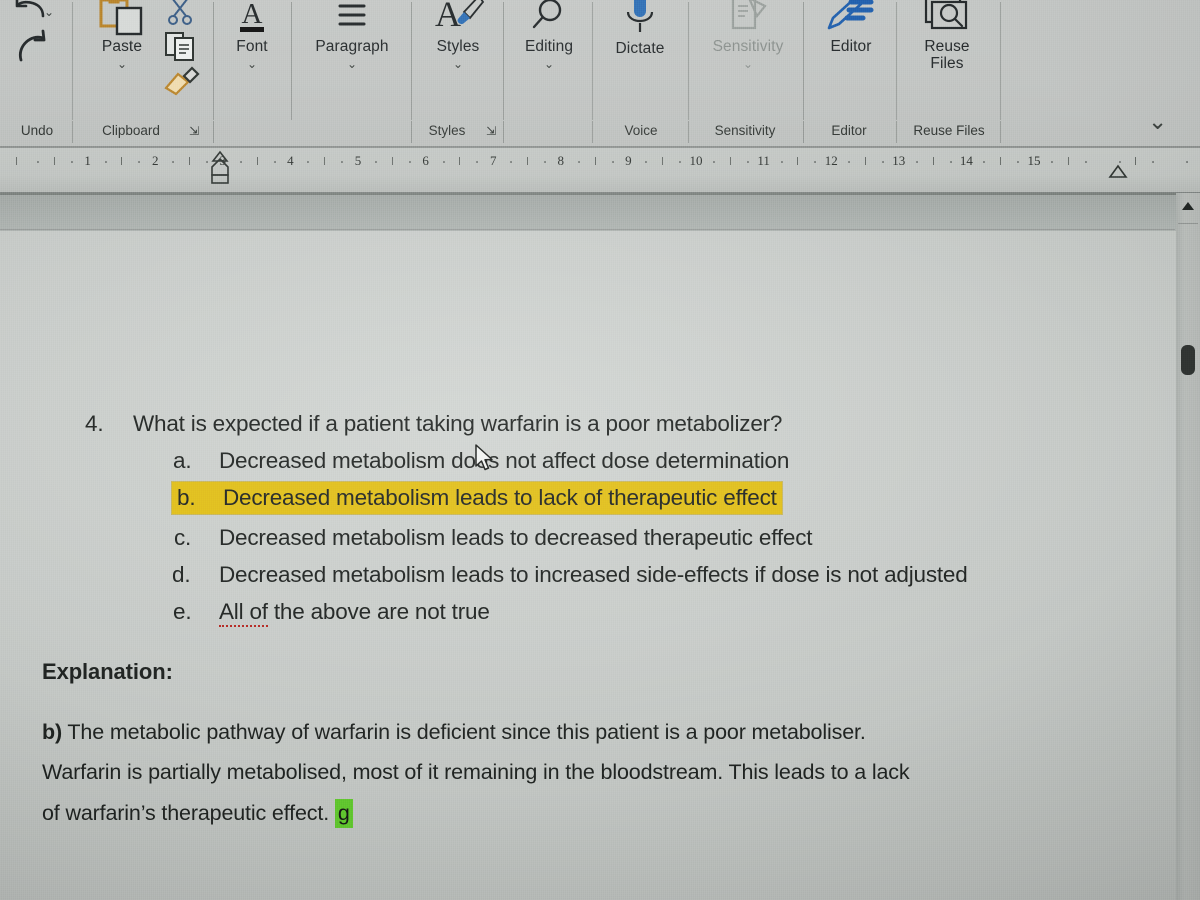 Image resolution: width=1200 pixels, height=900 pixels. What do you see at coordinates (37, 130) in the screenshot?
I see `group-label-undo: Undo` at bounding box center [37, 130].